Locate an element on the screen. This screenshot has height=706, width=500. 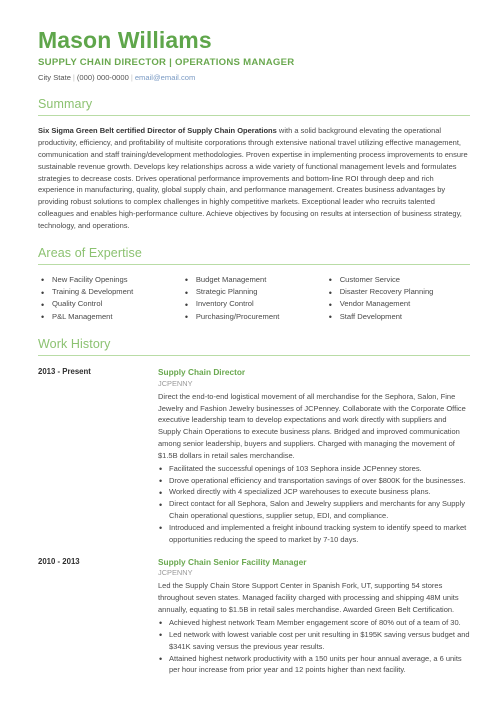
job-dates: 2010 - 2013 is located at coordinates (59, 561).